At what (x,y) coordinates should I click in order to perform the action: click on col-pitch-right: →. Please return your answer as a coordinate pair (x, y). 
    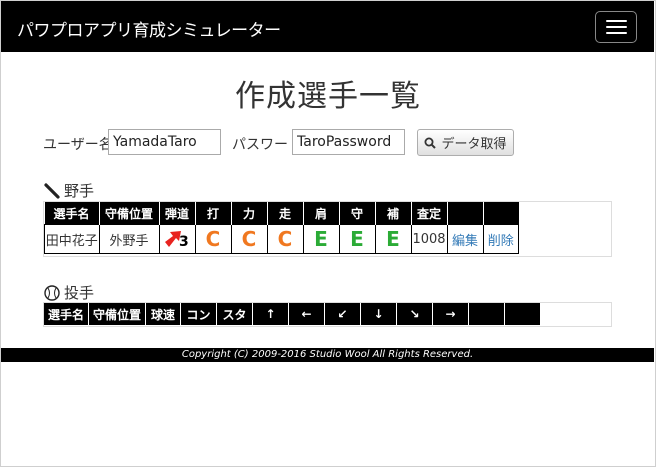
    Looking at the image, I should click on (450, 314).